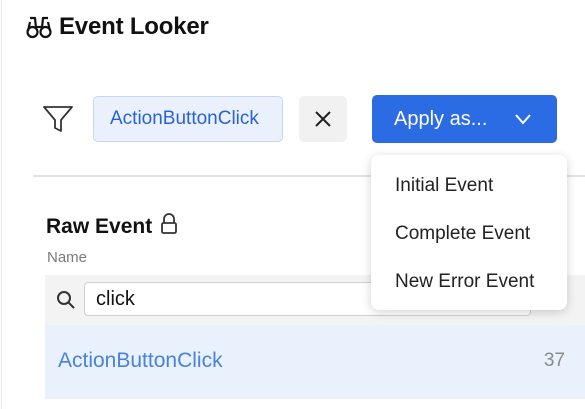 The height and width of the screenshot is (409, 585). Describe the element at coordinates (66, 300) in the screenshot. I see `search-icon` at that location.